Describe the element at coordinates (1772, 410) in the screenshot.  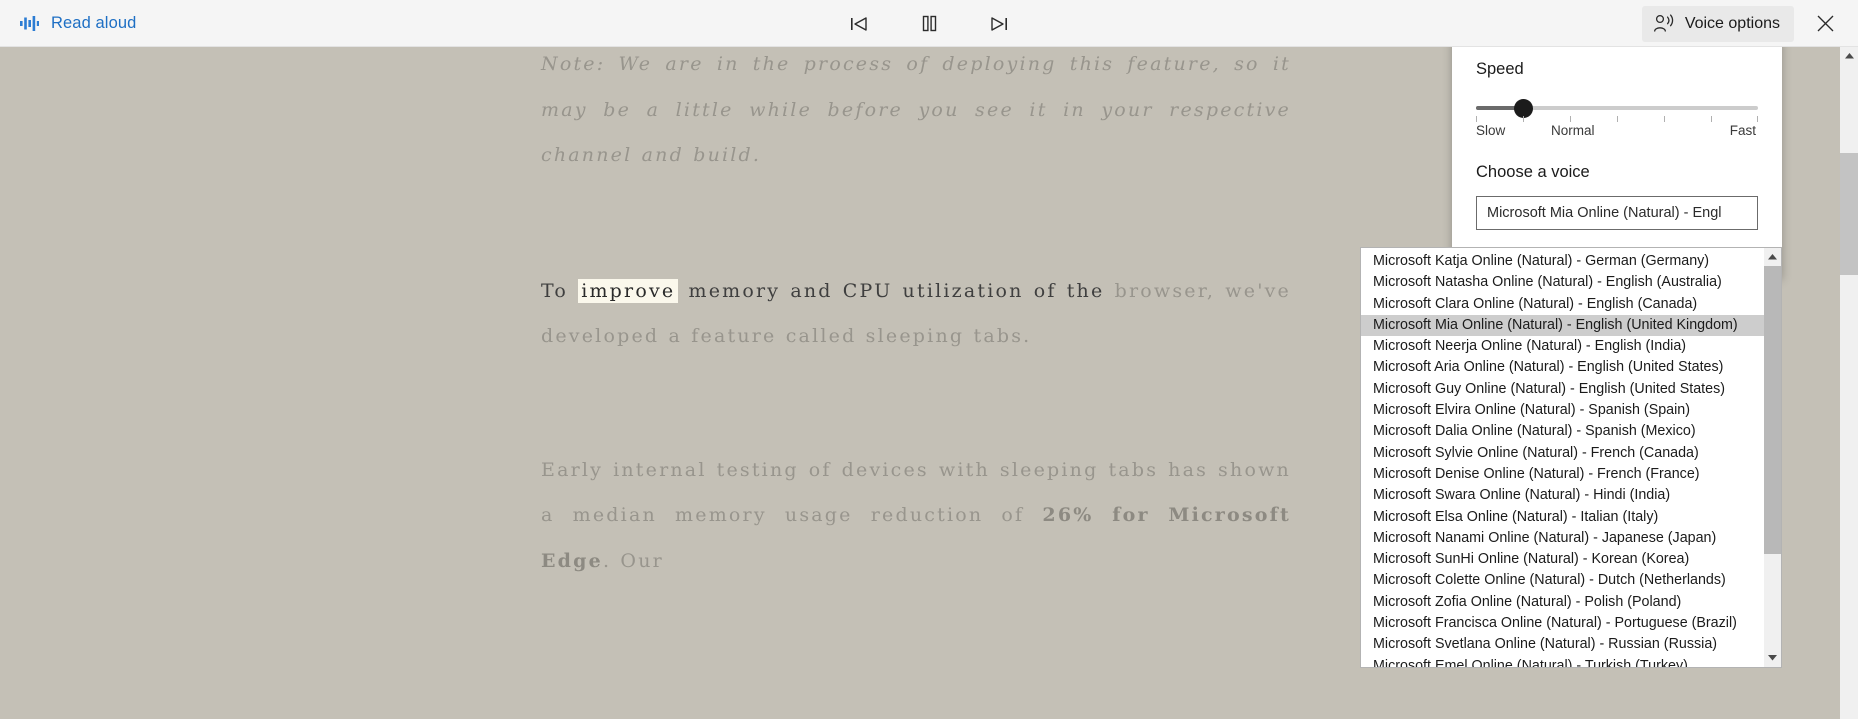
I see `dropdown-scroll-thumb` at that location.